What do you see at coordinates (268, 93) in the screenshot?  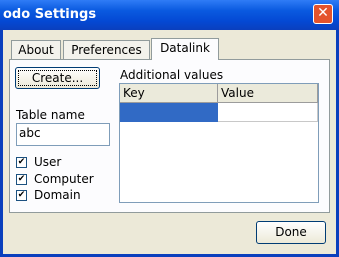 I see `column-header-value: Value` at bounding box center [268, 93].